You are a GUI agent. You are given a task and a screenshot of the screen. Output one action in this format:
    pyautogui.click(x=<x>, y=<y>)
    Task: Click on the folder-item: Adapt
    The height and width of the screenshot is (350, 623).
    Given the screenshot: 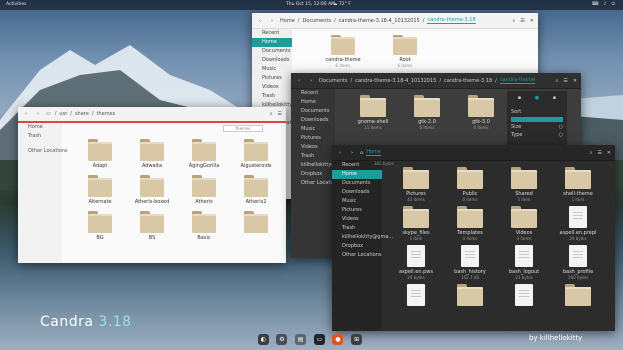 What is the action you would take?
    pyautogui.click(x=100, y=154)
    